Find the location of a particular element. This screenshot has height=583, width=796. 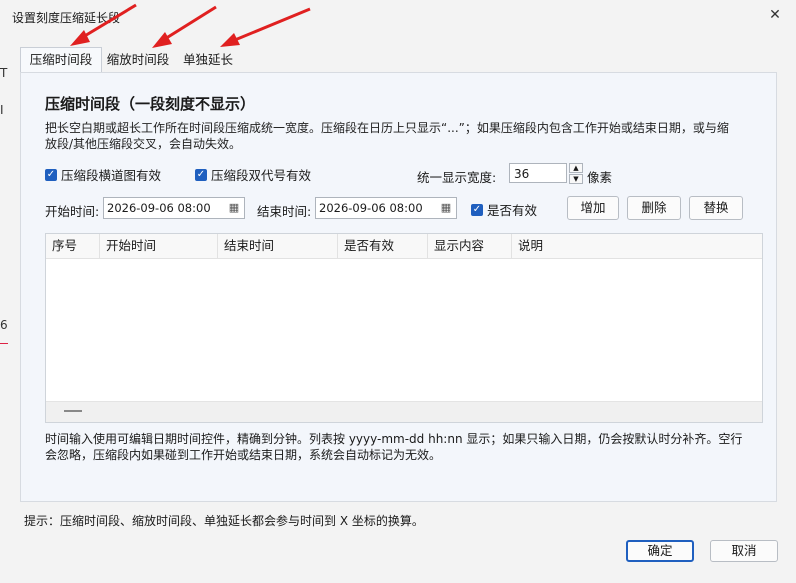

table-header: 序号 开始时间 结束时间 是否有效 显示内容 说明 is located at coordinates (404, 246).